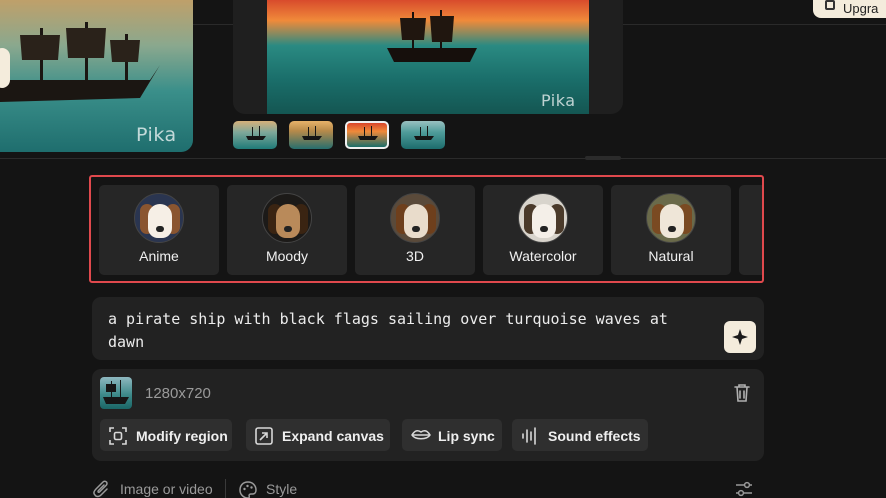  Describe the element at coordinates (248, 489) in the screenshot. I see `palette-icon` at that location.